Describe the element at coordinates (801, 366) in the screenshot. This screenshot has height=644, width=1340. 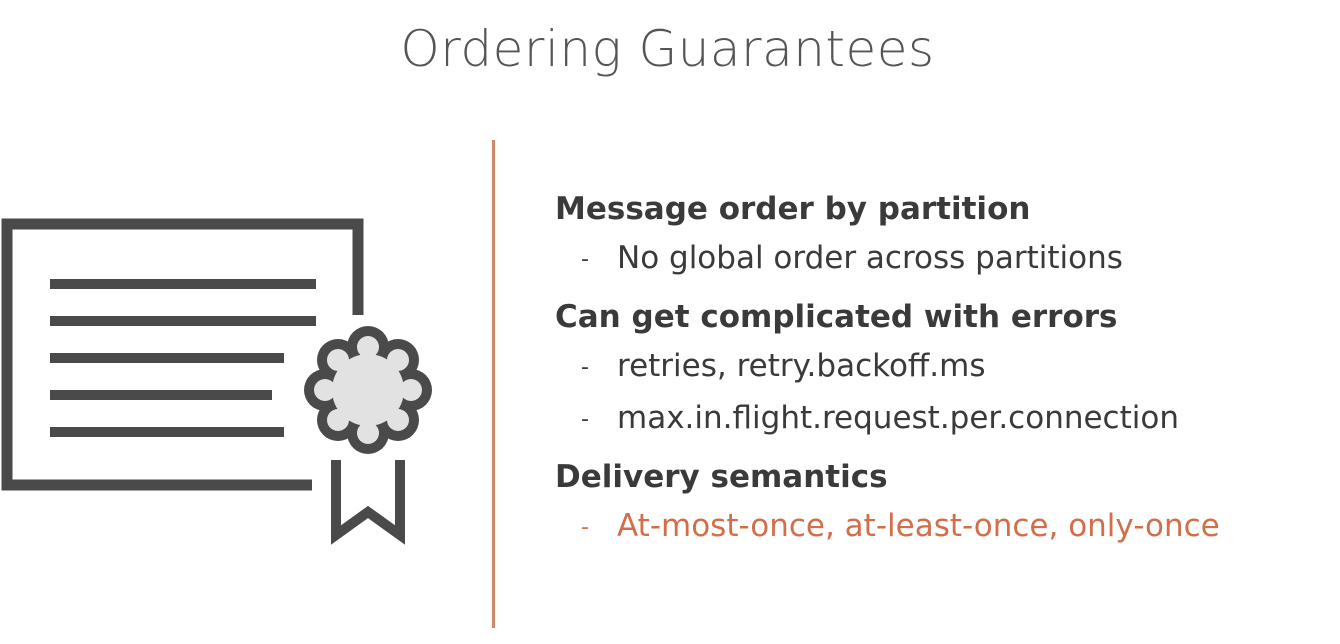
I see `bullet-text: retries, retry.backoff.ms` at that location.